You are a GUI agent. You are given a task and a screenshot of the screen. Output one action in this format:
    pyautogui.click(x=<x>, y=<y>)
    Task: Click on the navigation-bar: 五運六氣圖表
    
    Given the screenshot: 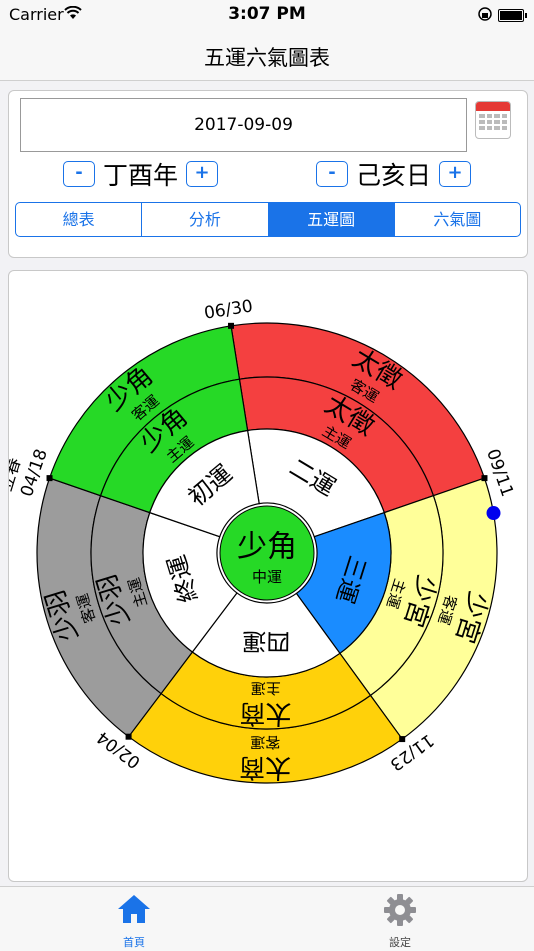 What is the action you would take?
    pyautogui.click(x=267, y=55)
    